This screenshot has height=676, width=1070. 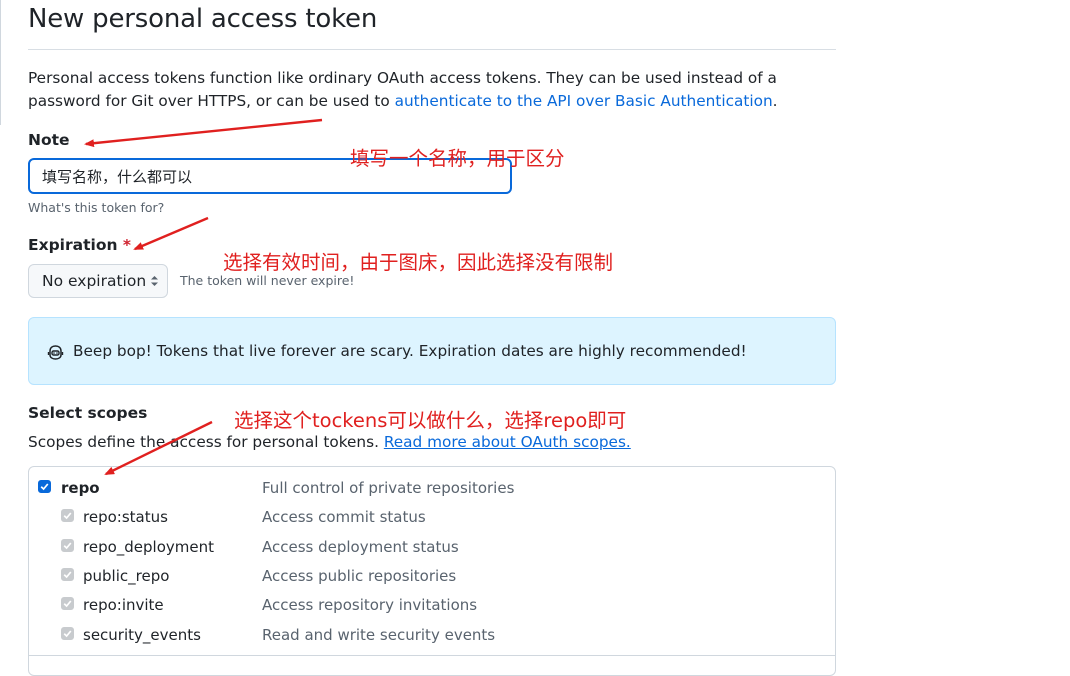 I want to click on expiration-hint: The token will never expire!, so click(x=267, y=280).